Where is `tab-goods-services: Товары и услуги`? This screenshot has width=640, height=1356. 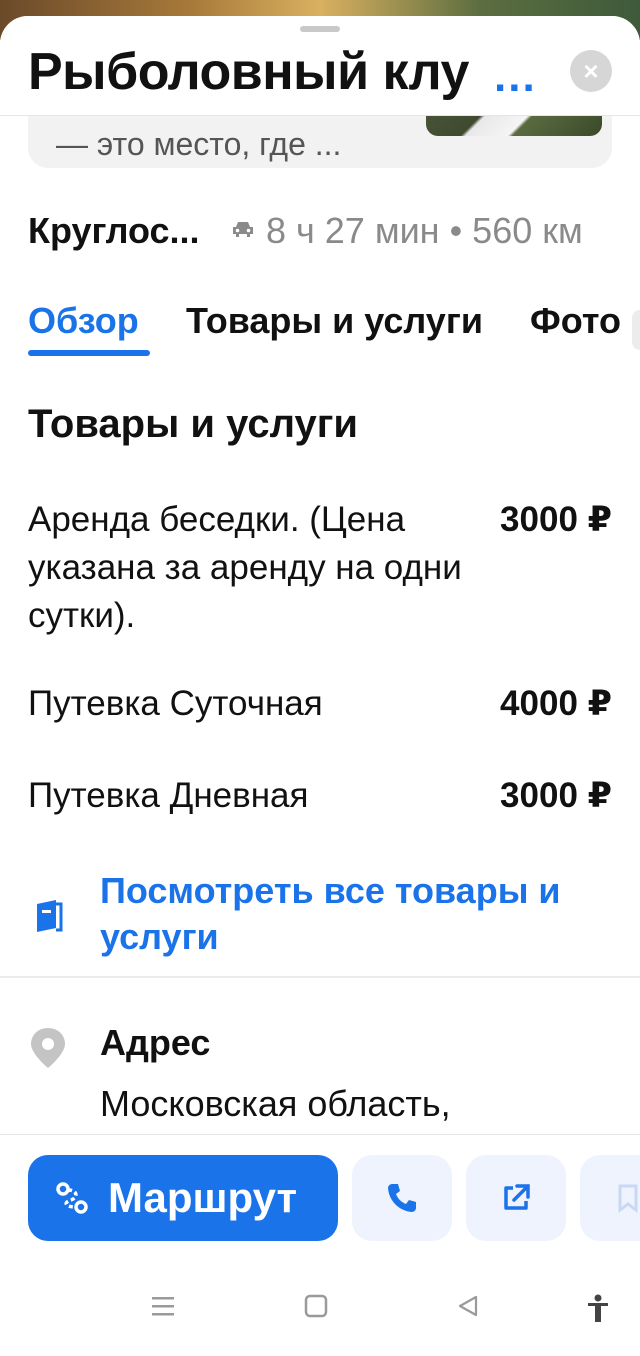 tab-goods-services: Товары и услуги is located at coordinates (334, 321).